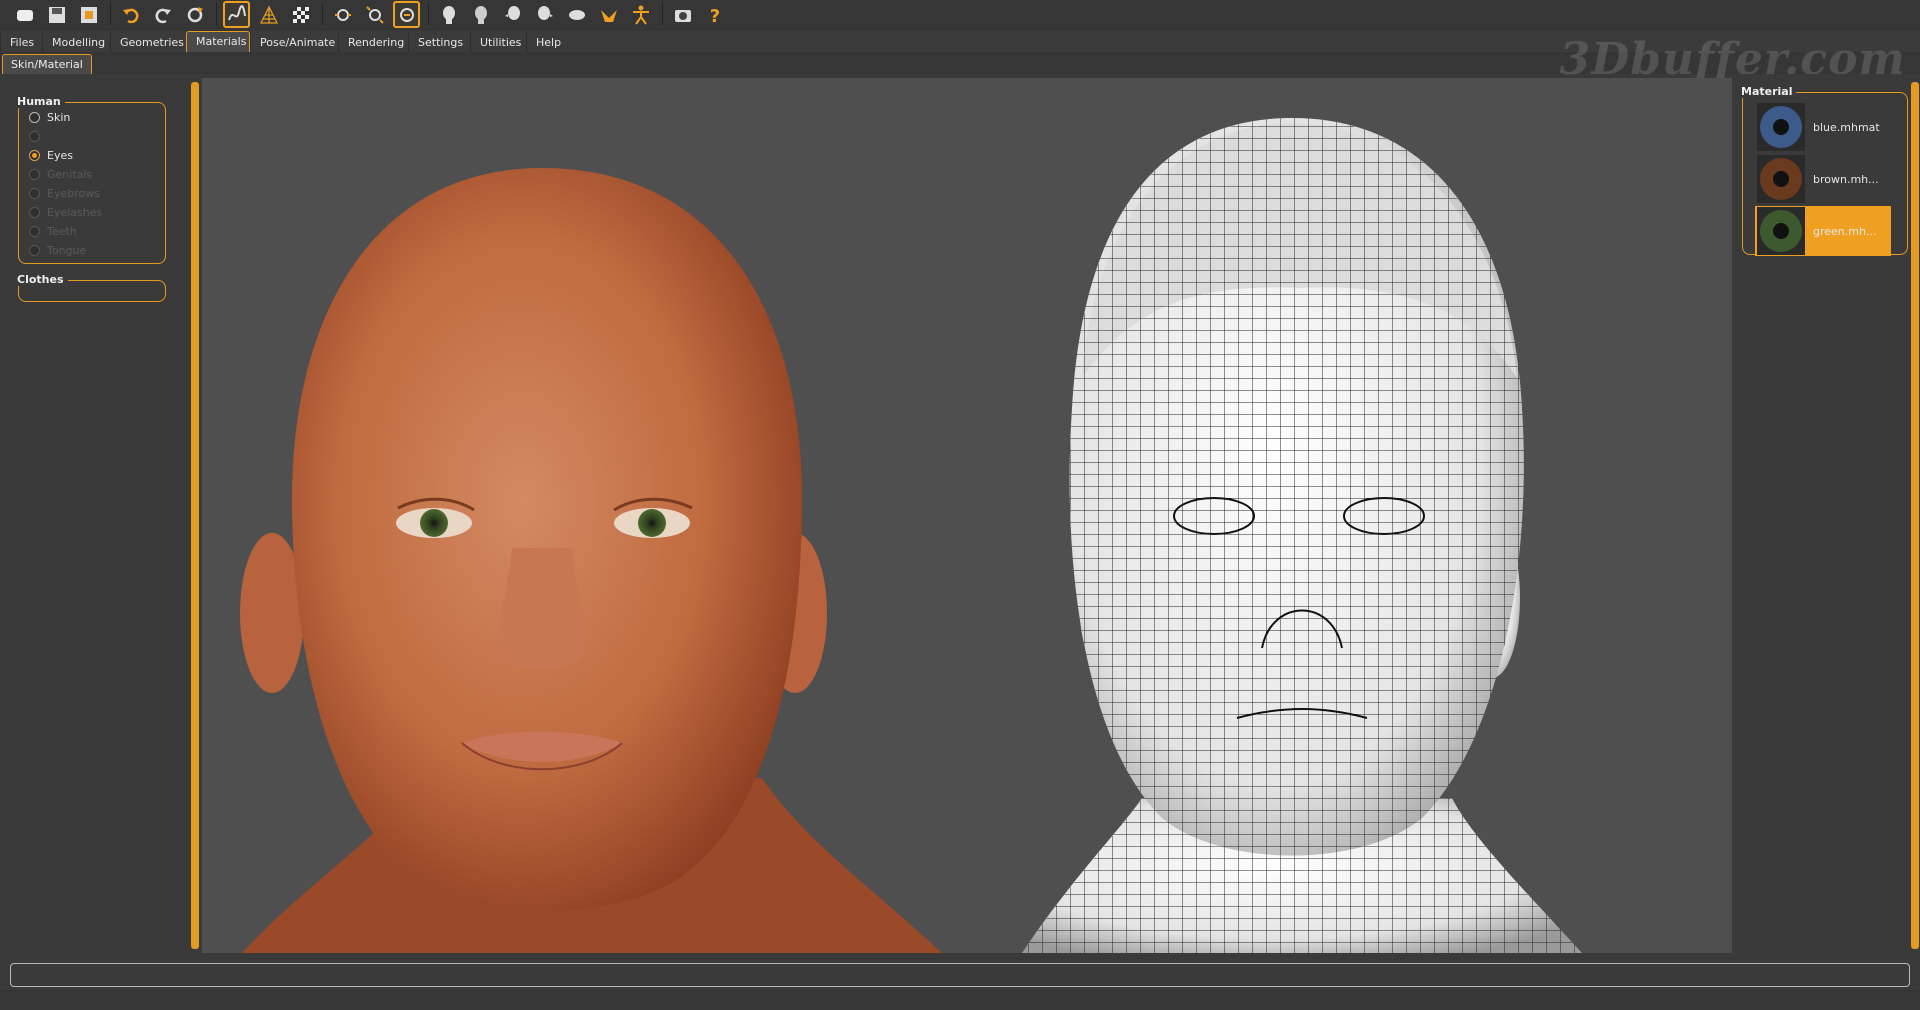 Image resolution: width=1920 pixels, height=1010 pixels. Describe the element at coordinates (88, 14) in the screenshot. I see `export-icon` at that location.